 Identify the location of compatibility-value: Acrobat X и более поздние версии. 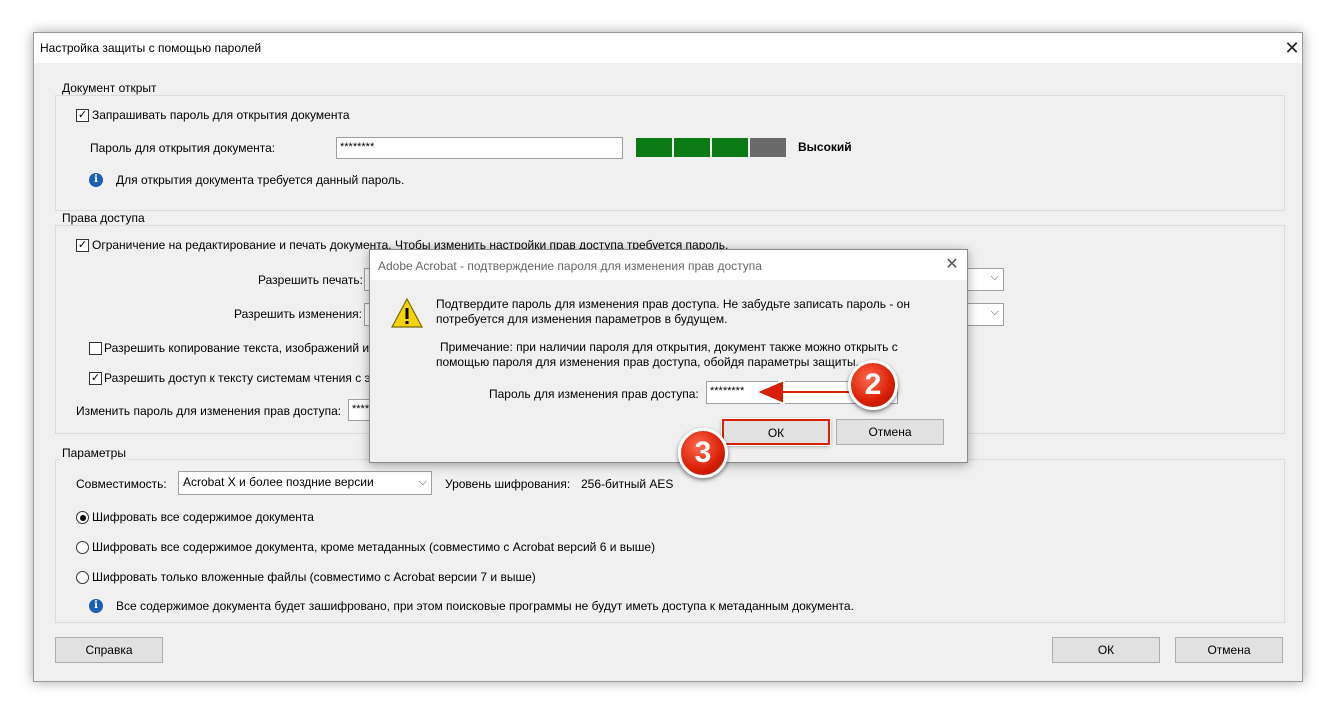
(278, 482).